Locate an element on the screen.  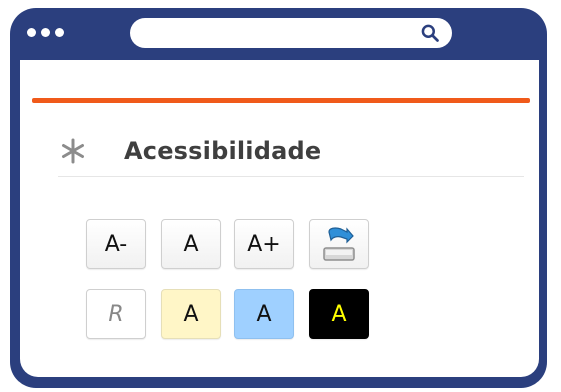
window-dots is located at coordinates (45, 32).